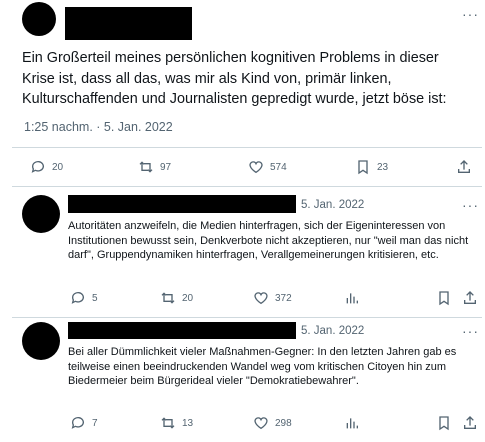 This screenshot has width=485, height=442. I want to click on reply-count: 7, so click(95, 423).